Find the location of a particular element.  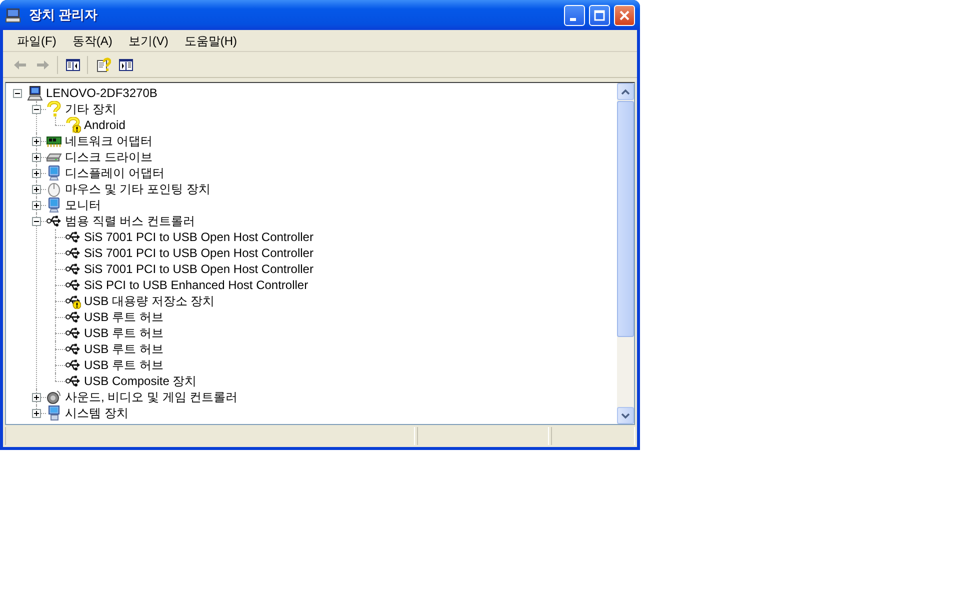

scrollbar is located at coordinates (625, 253).